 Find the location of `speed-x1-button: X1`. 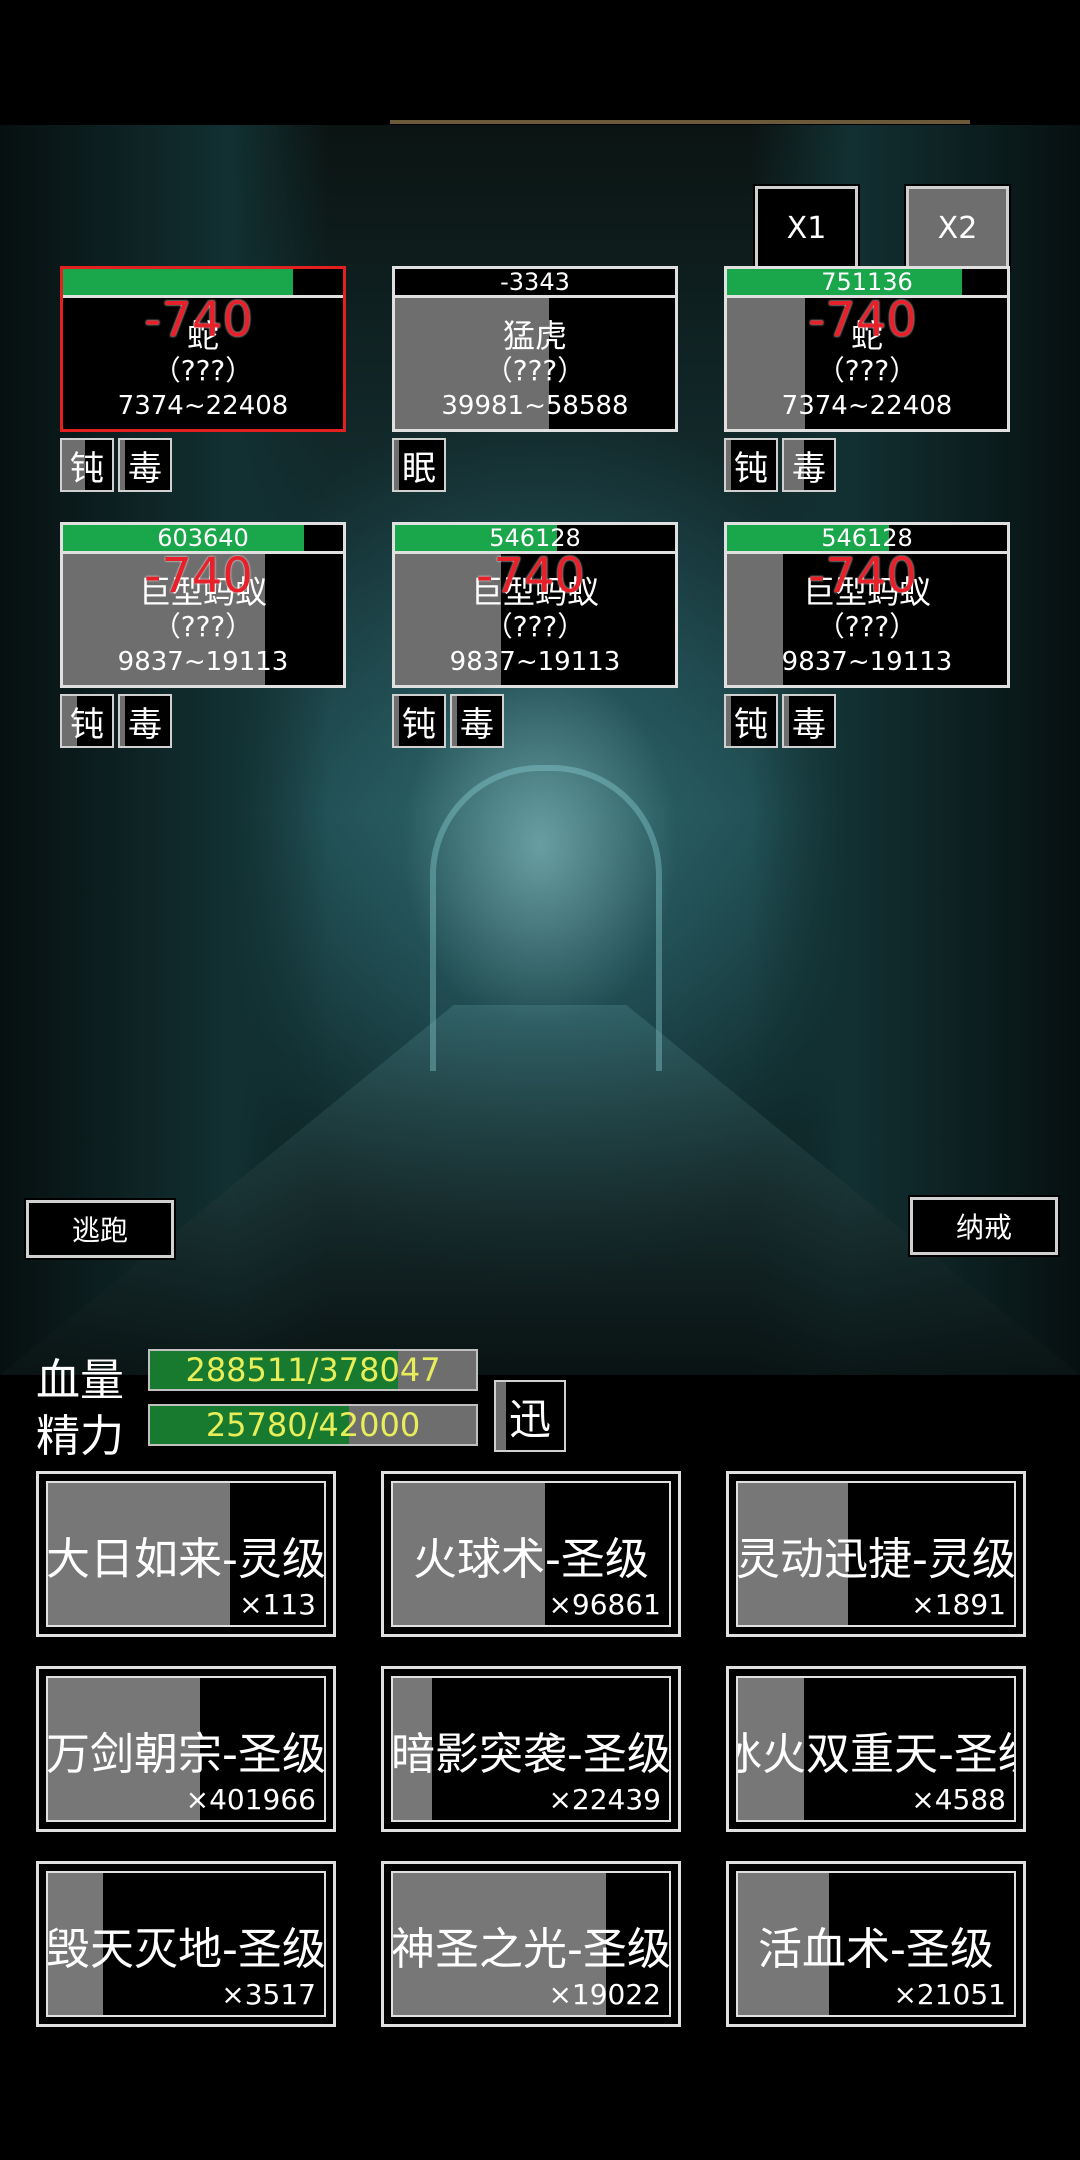

speed-x1-button: X1 is located at coordinates (806, 228).